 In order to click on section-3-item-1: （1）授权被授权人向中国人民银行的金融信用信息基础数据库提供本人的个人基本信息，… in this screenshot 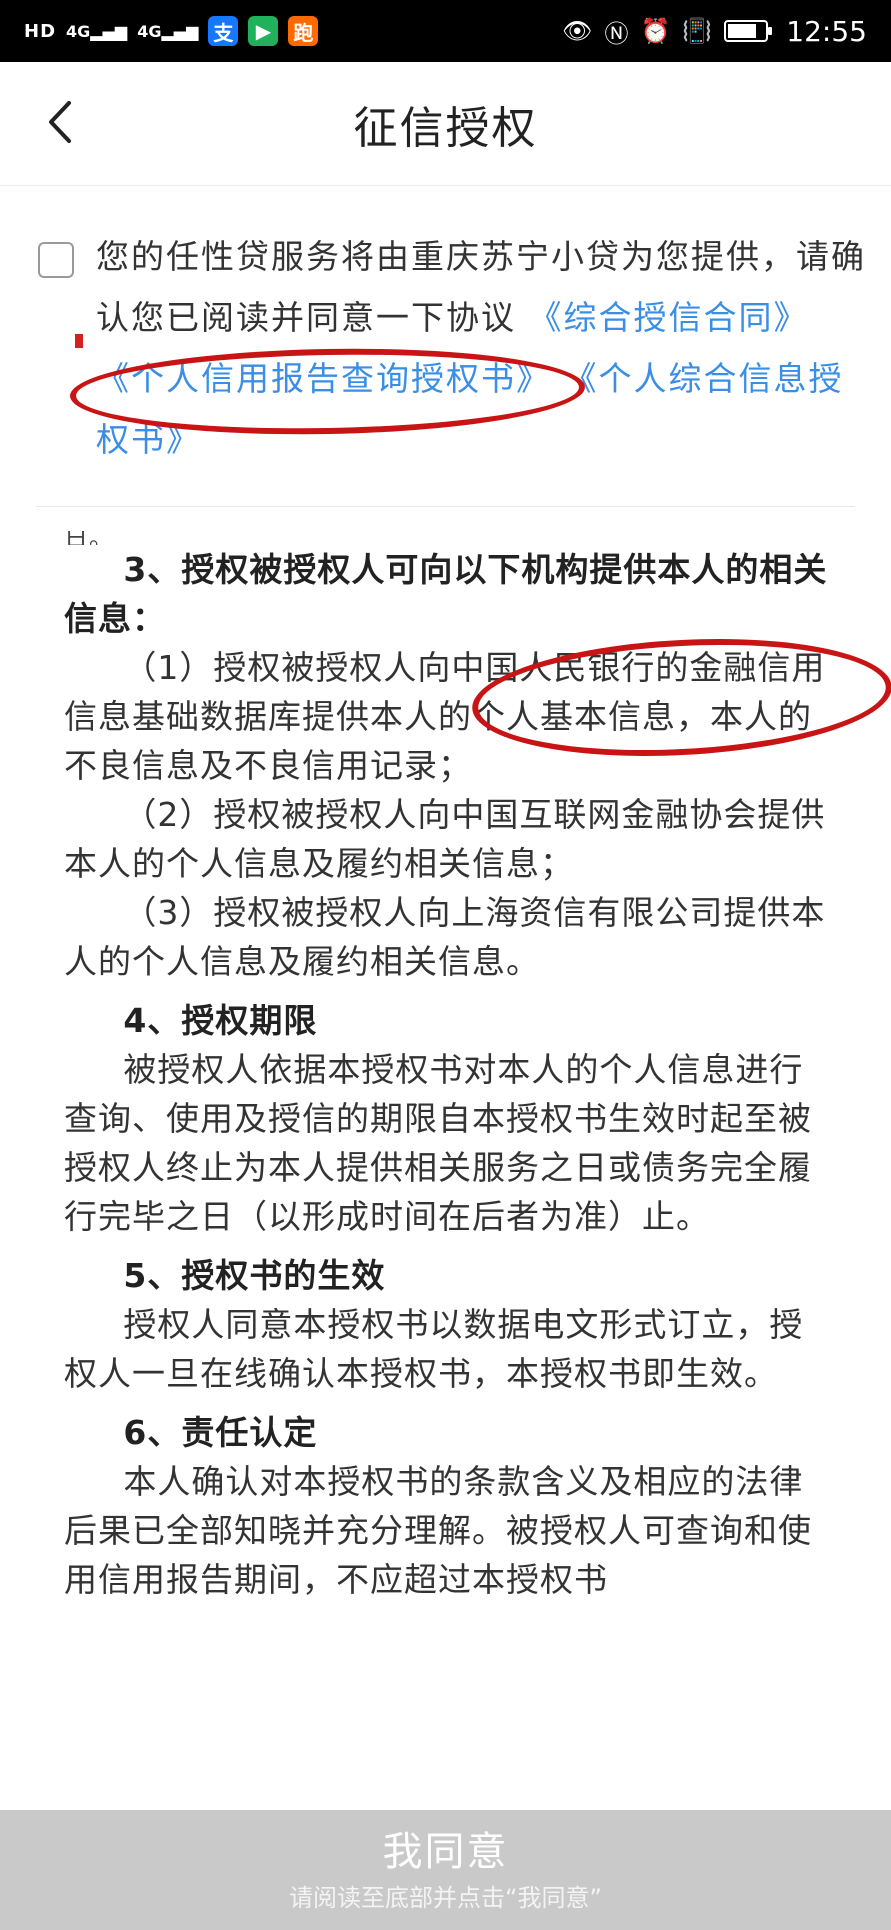, I will do `click(445, 716)`.